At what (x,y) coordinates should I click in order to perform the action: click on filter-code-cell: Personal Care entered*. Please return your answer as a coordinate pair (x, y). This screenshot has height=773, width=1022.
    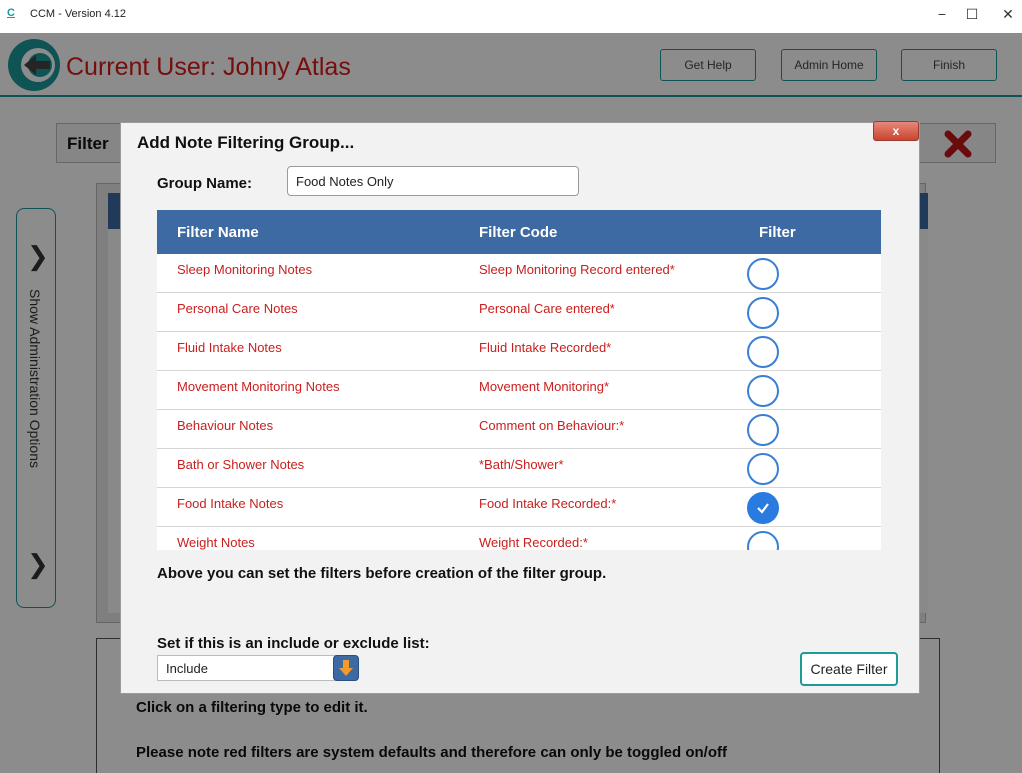
    Looking at the image, I should click on (547, 308).